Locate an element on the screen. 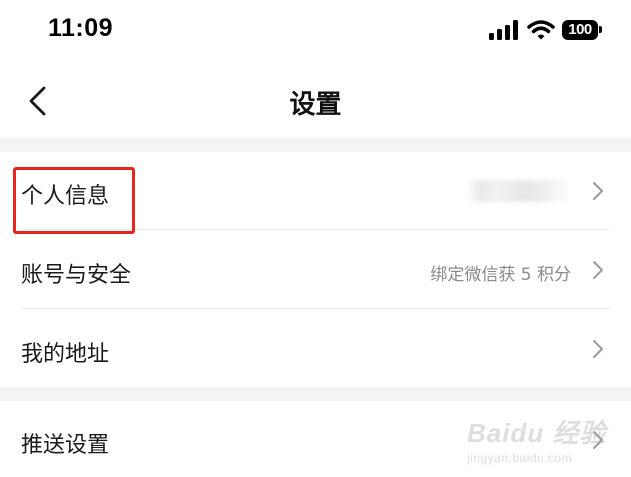 This screenshot has width=631, height=477. status-icons: 100 is located at coordinates (545, 31).